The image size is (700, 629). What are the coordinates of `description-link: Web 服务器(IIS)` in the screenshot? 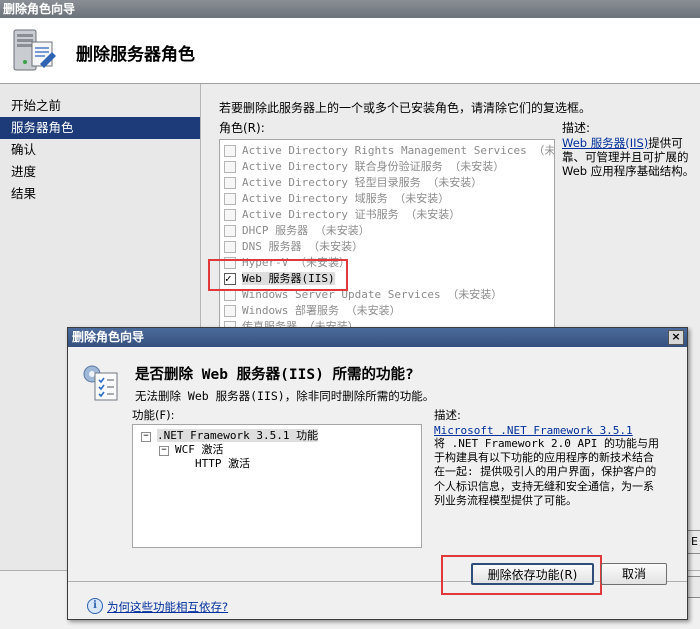 It's located at (605, 143).